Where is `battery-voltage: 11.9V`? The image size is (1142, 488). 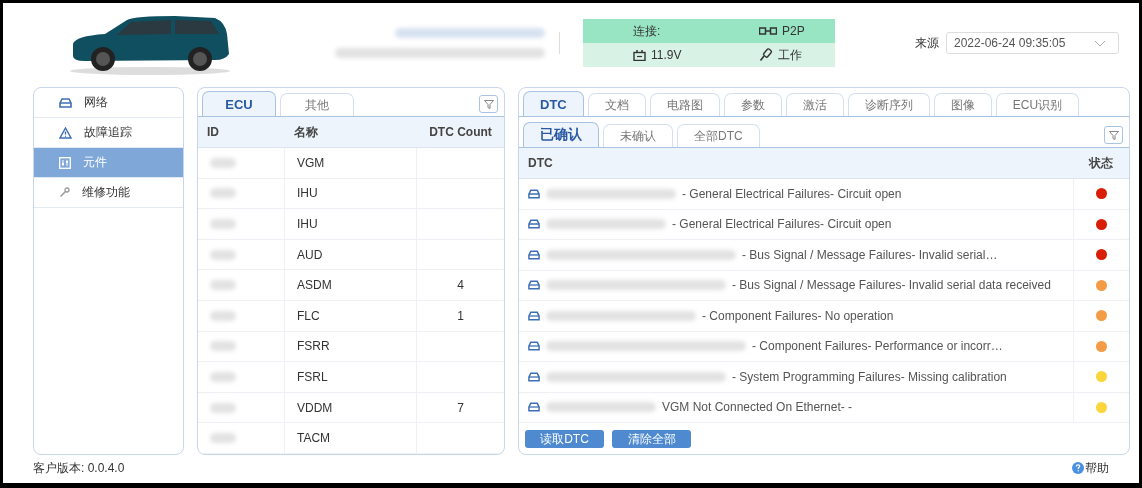
battery-voltage: 11.9V is located at coordinates (666, 55).